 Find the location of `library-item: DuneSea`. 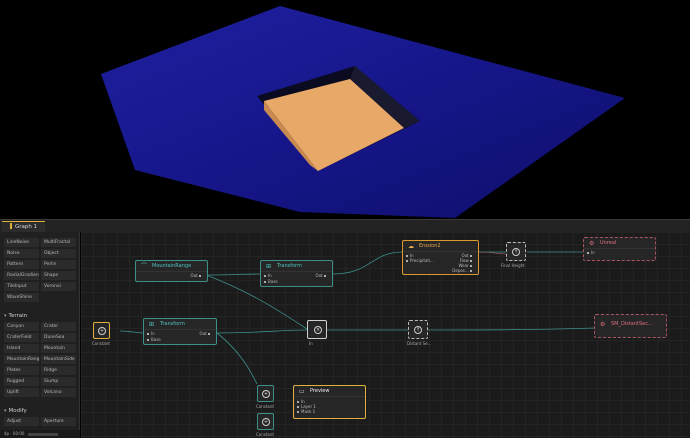

library-item: DuneSea is located at coordinates (58, 337).